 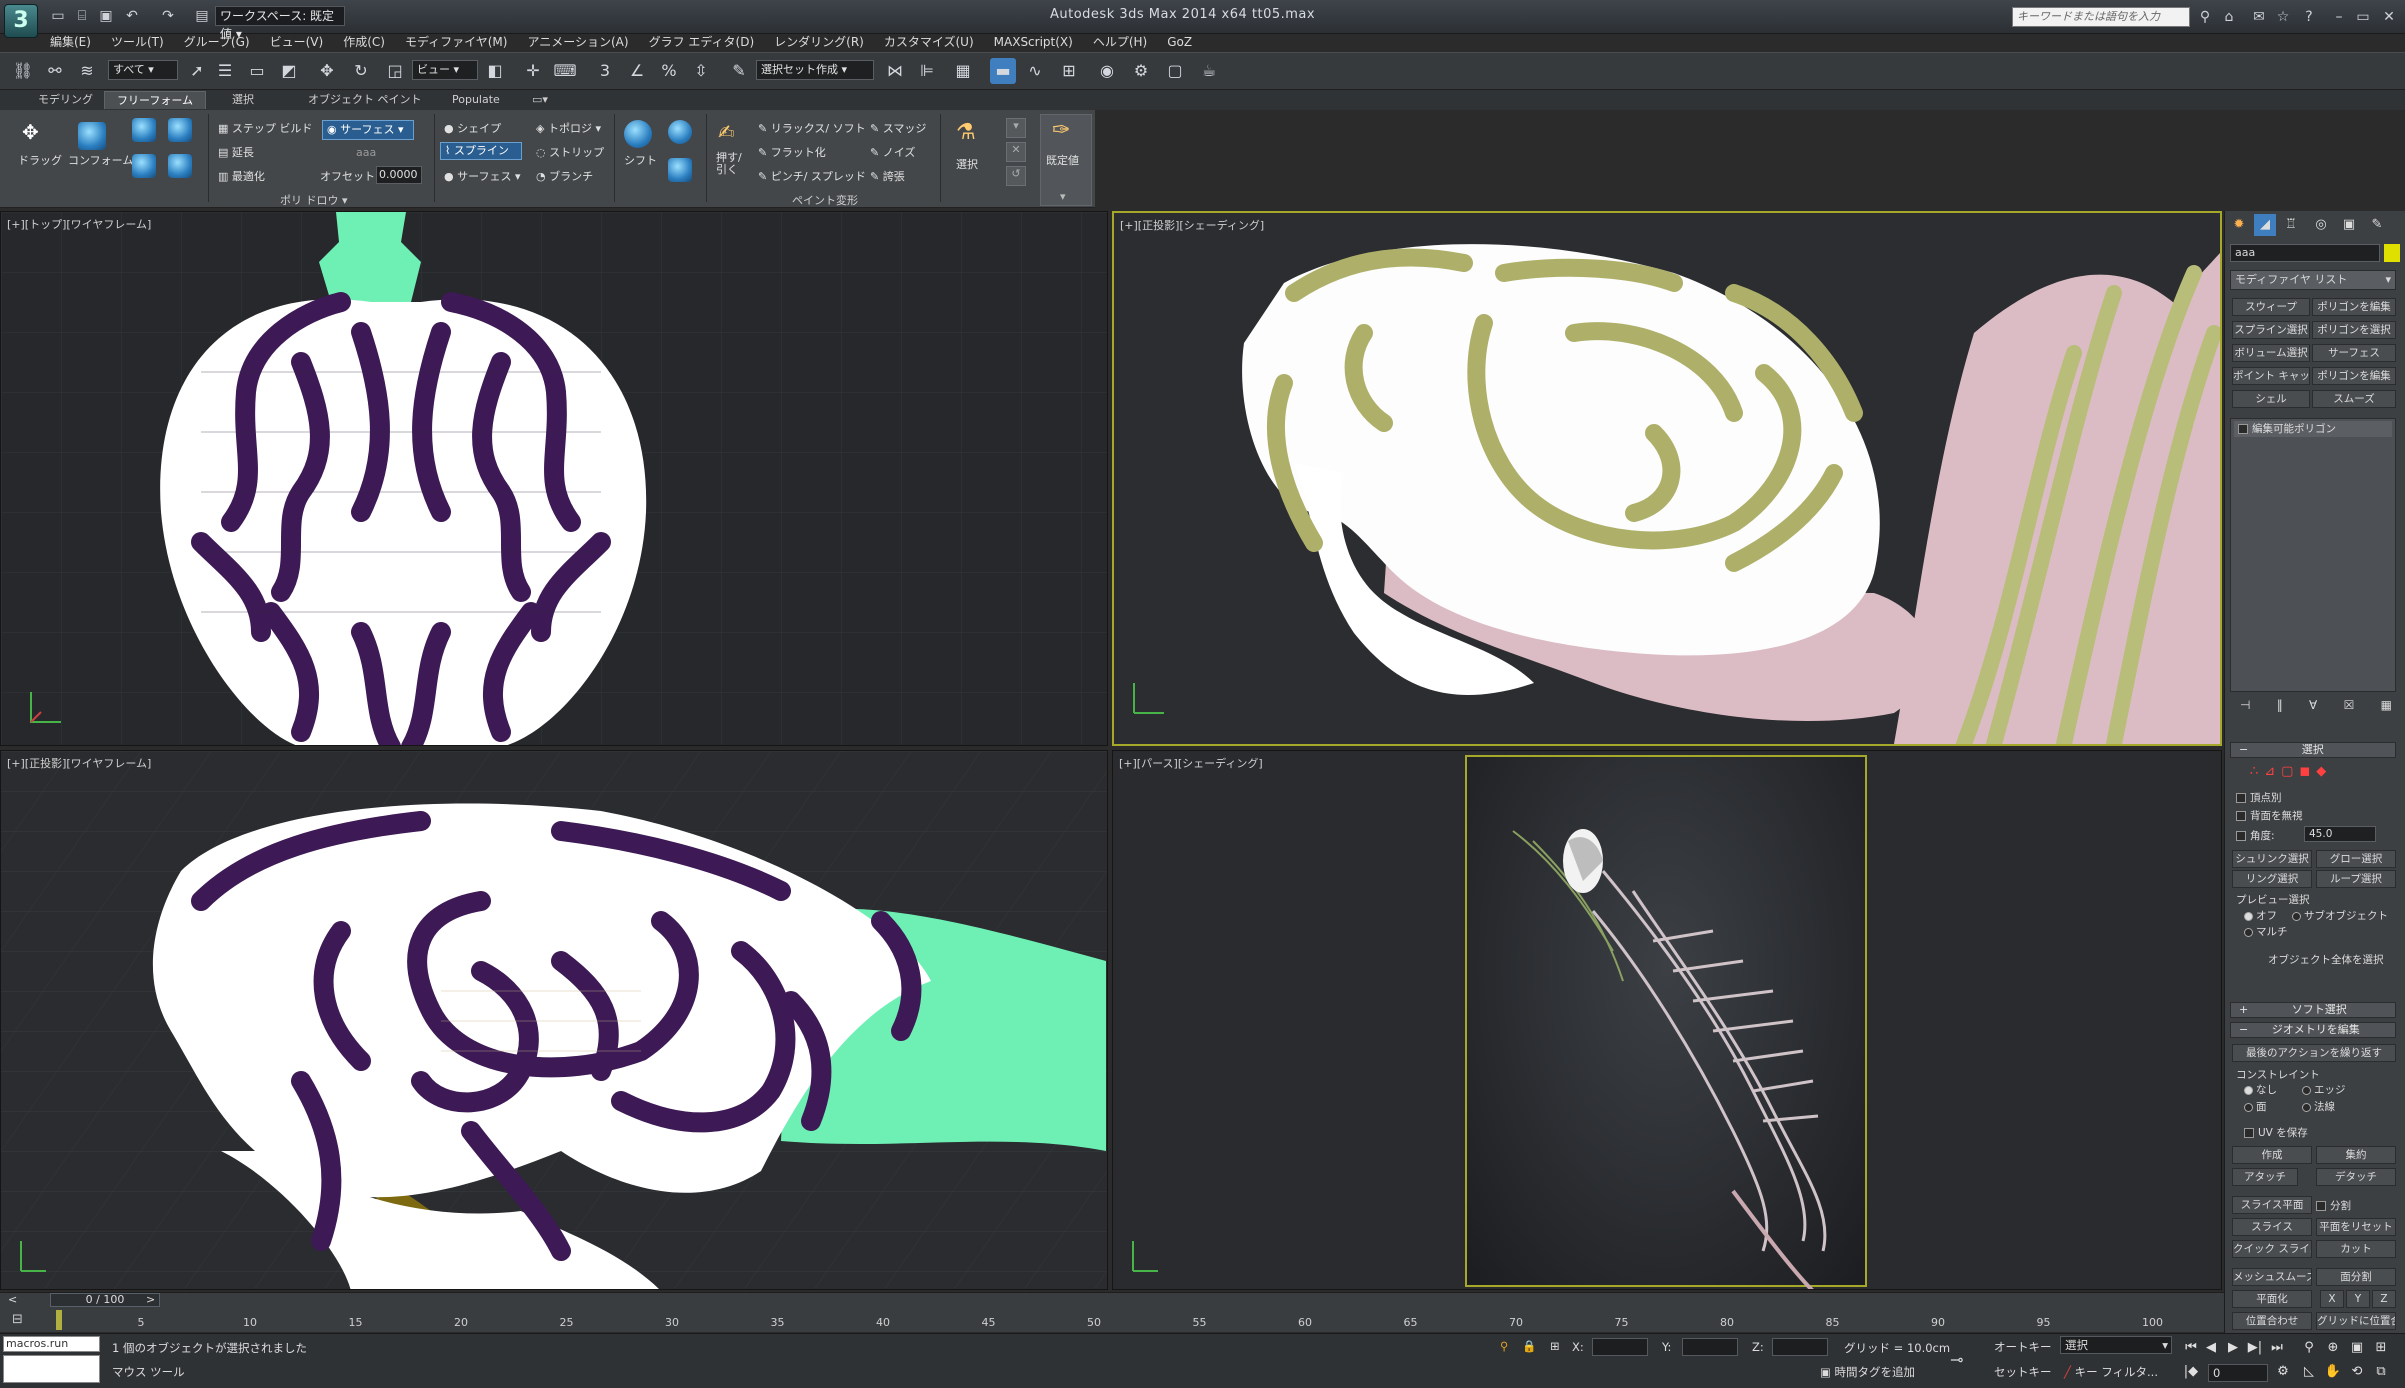 I want to click on repeat-last-button: 最後のアクションを繰り返す, so click(x=2314, y=1053).